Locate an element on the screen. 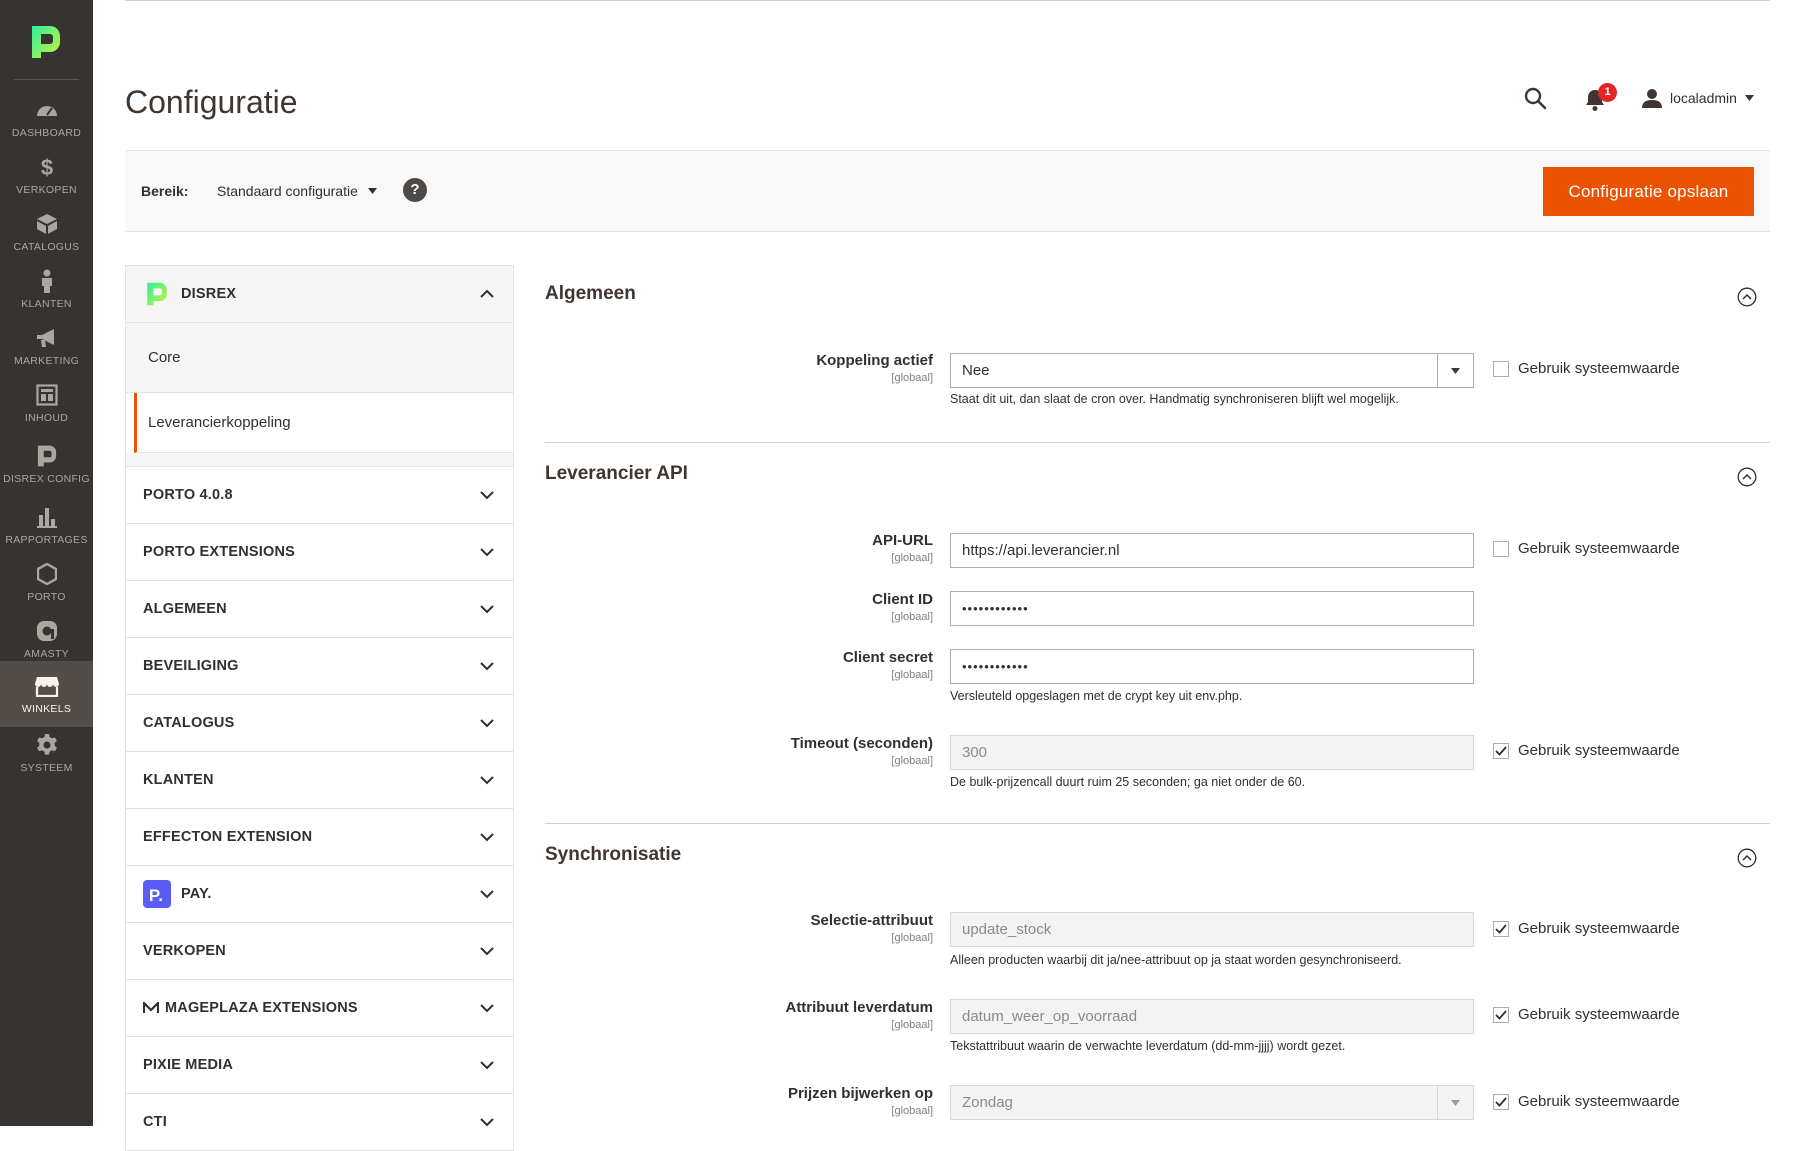  mageplaza-logo-icon is located at coordinates (151, 1008).